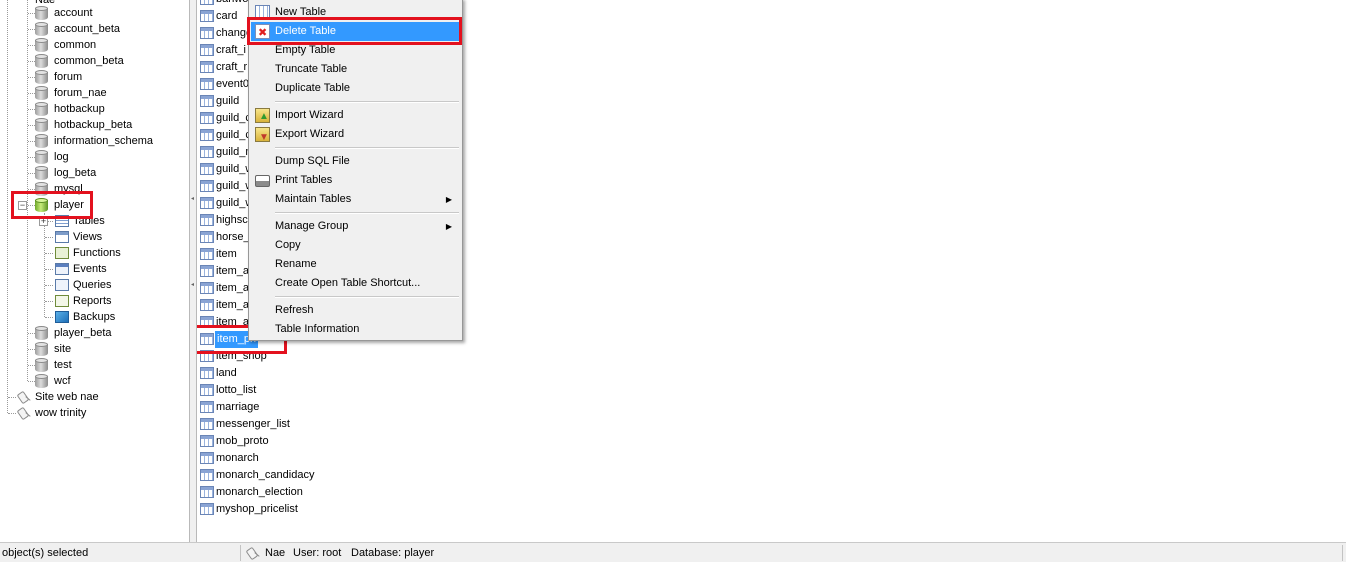 The height and width of the screenshot is (562, 1346). What do you see at coordinates (79, 109) in the screenshot?
I see `tree-item-label: hotbackup` at bounding box center [79, 109].